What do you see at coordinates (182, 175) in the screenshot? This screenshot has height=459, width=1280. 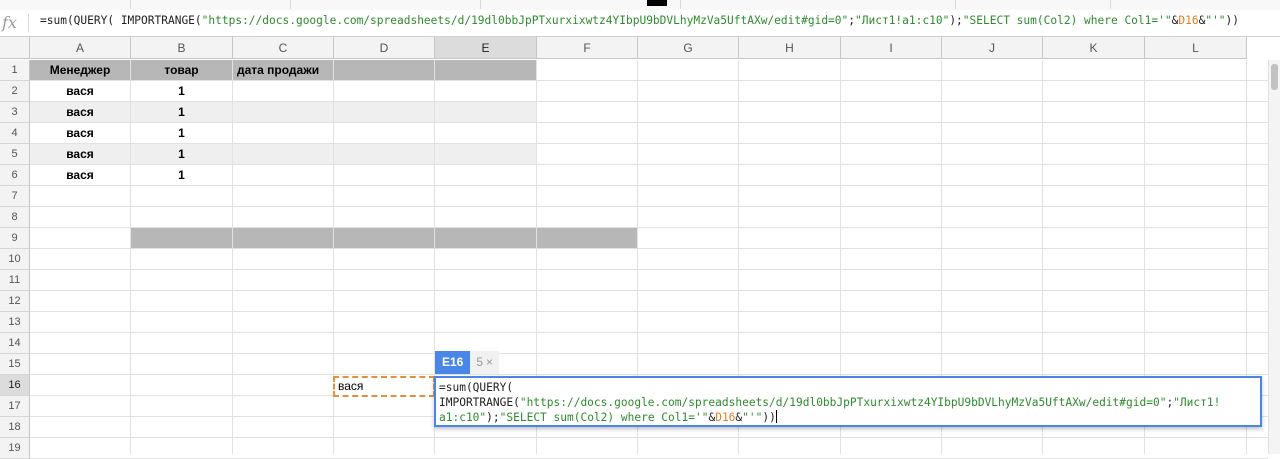 I see `cell-b6: 1` at bounding box center [182, 175].